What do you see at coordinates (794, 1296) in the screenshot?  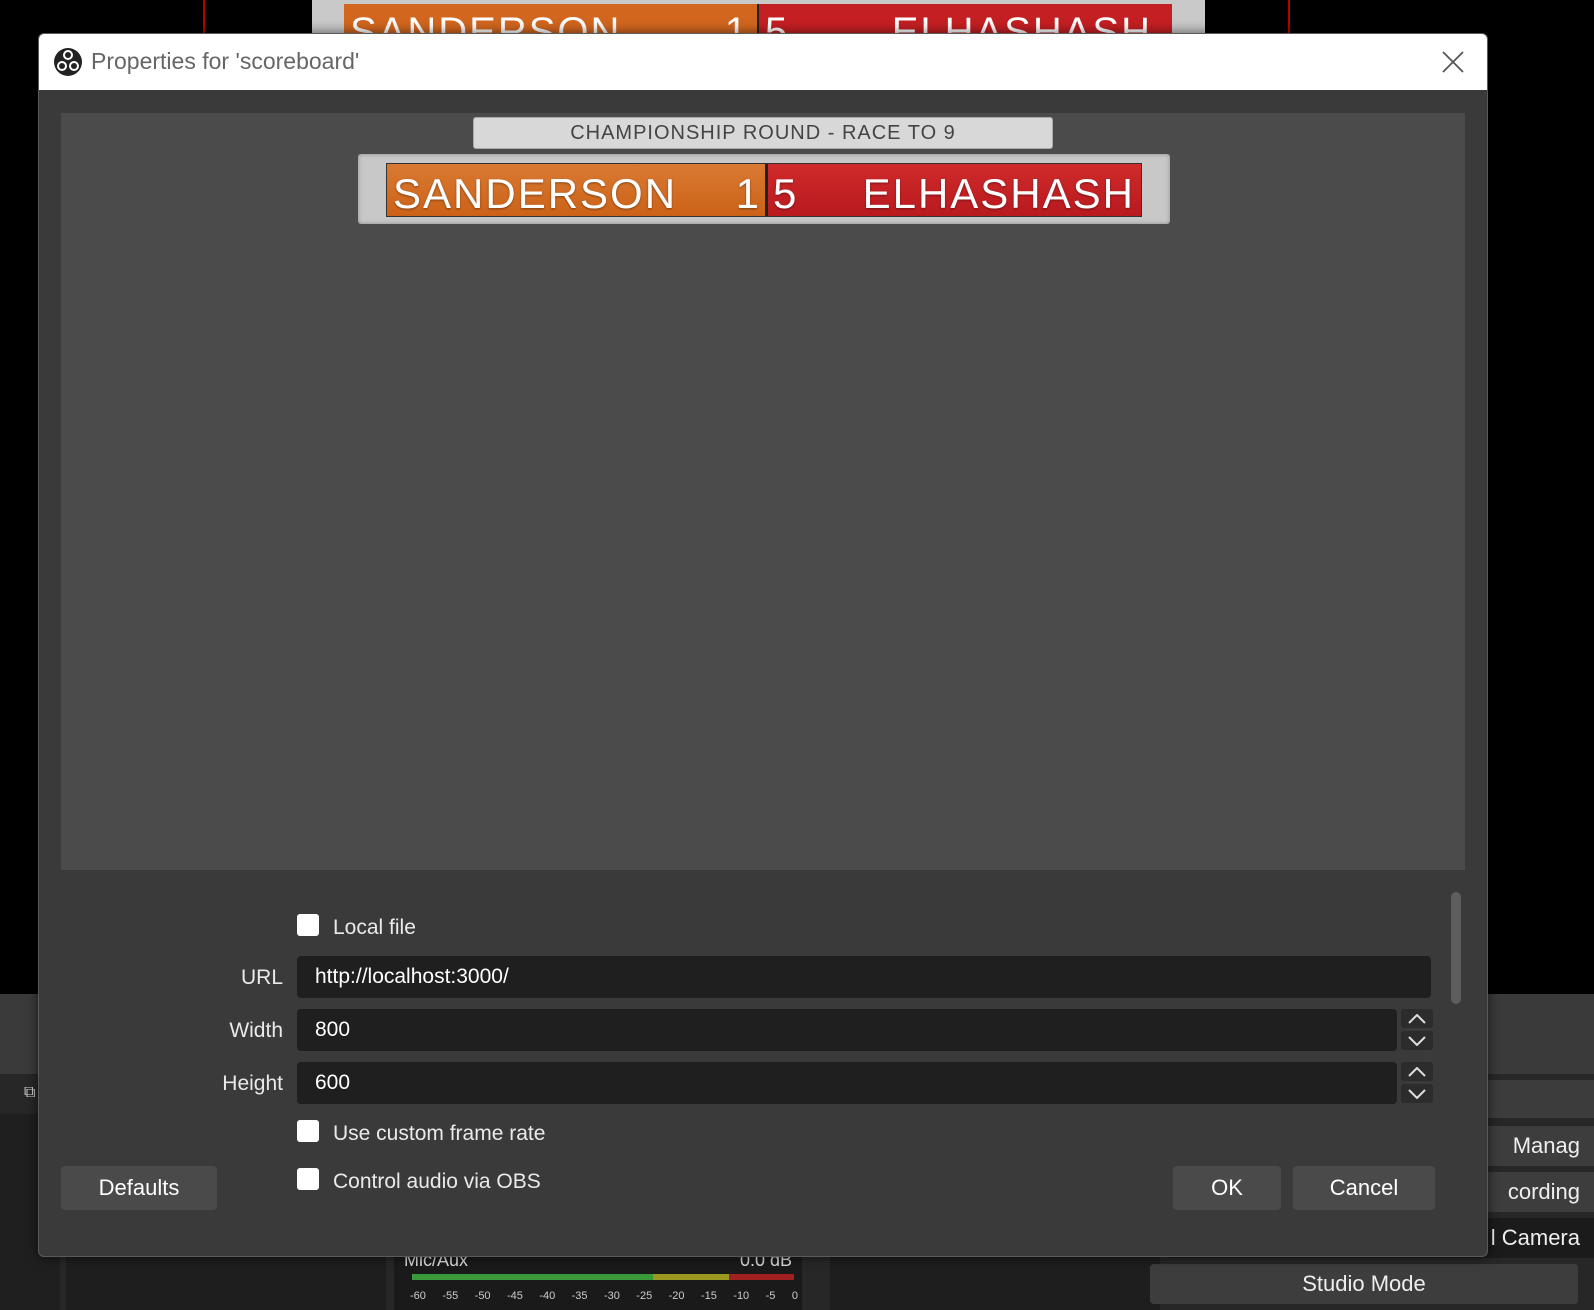 I see `meter-tick-label: 0` at bounding box center [794, 1296].